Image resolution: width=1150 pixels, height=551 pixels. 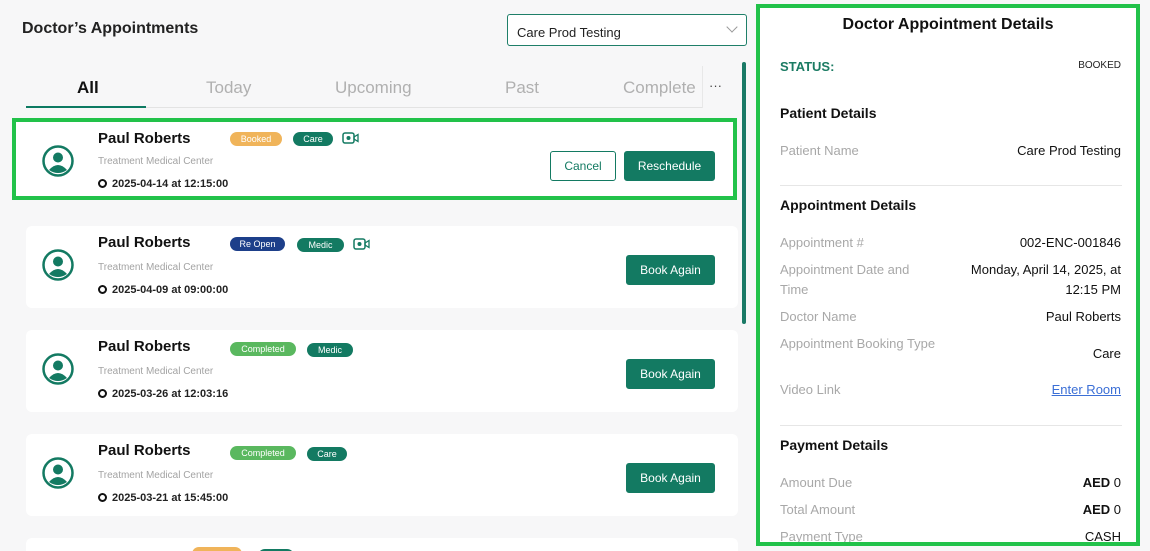 I want to click on amount-due-label: Amount Due, so click(x=816, y=482).